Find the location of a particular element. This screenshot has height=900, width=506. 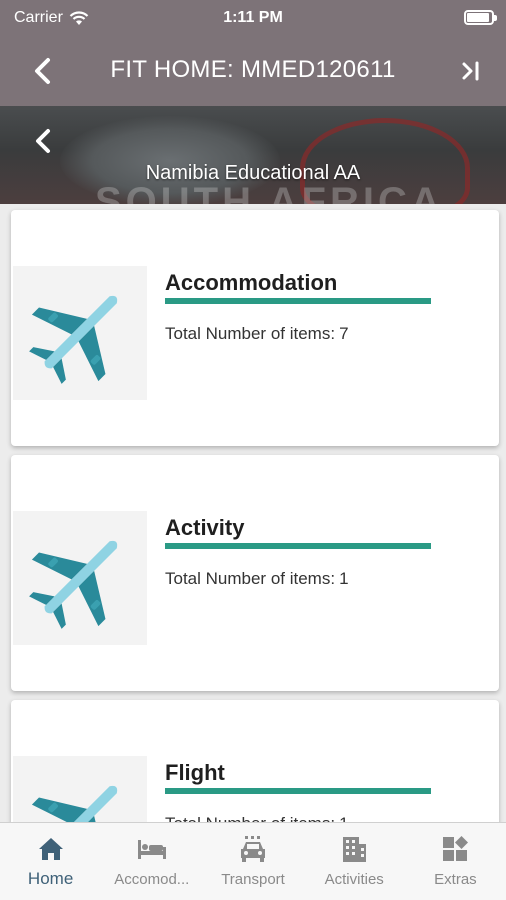

banner-back-button is located at coordinates (43, 141).